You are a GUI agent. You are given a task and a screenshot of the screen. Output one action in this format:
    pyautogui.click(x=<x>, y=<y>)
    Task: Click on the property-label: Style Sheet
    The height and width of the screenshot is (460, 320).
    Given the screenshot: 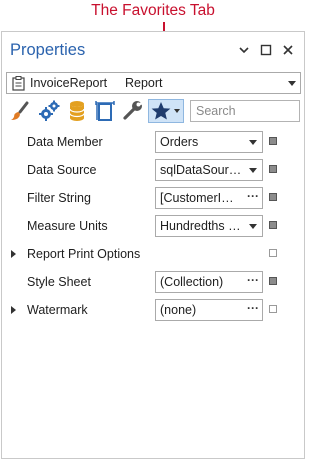 What is the action you would take?
    pyautogui.click(x=59, y=282)
    